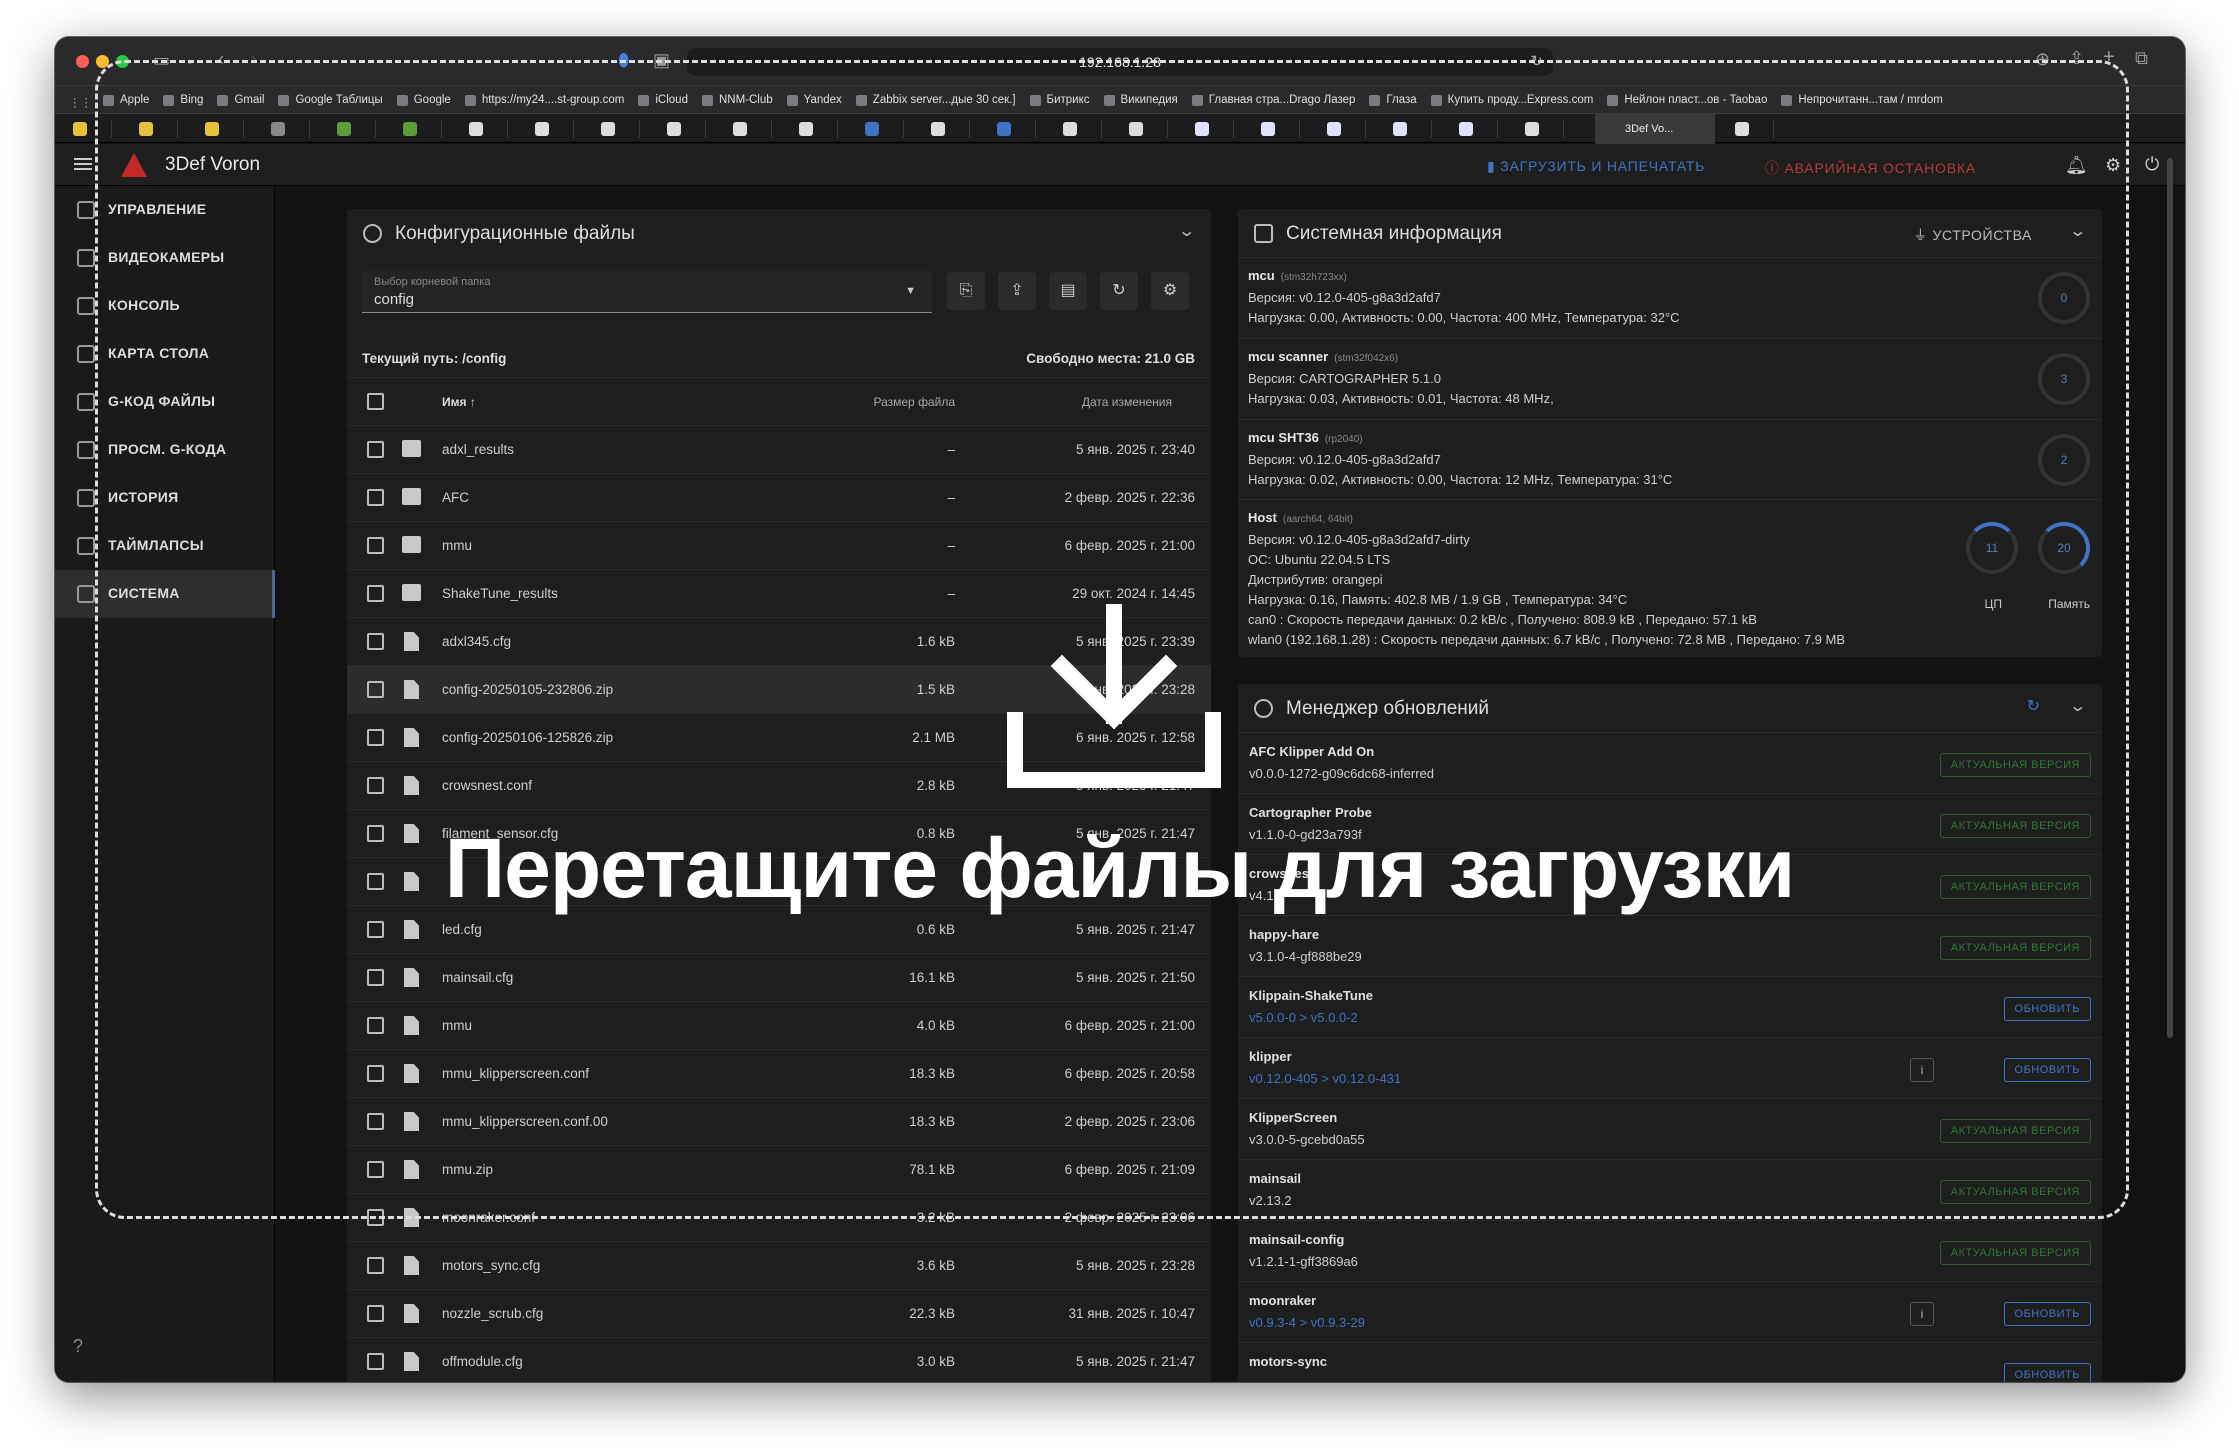  Describe the element at coordinates (623, 60) in the screenshot. I see `shield-icon: ⬮` at that location.